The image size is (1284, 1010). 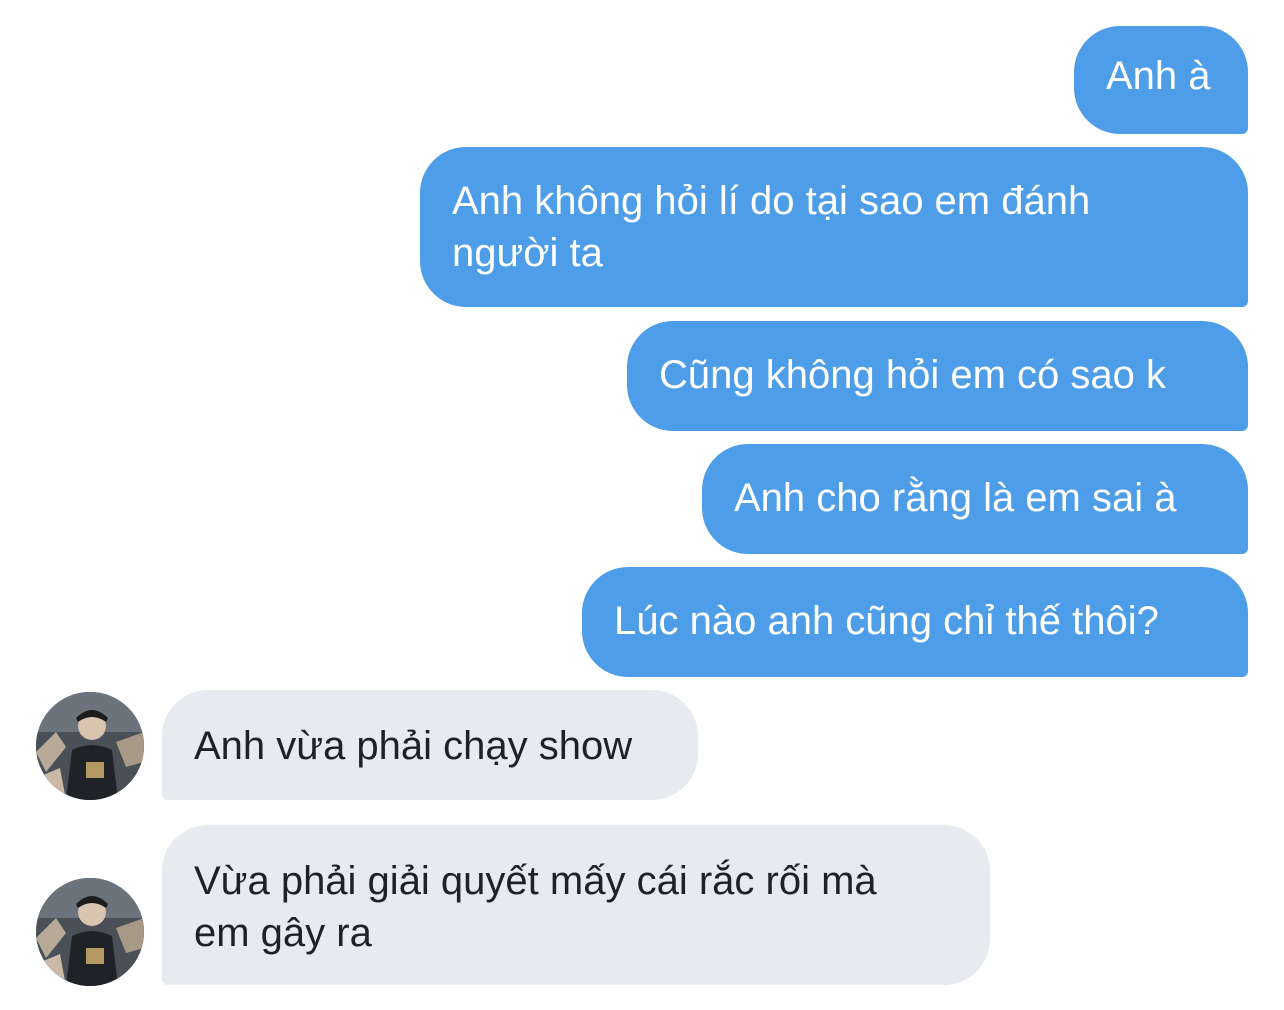 I want to click on outgoing-message-bubble: Cũng không hỏi em có sao k, so click(x=937, y=376).